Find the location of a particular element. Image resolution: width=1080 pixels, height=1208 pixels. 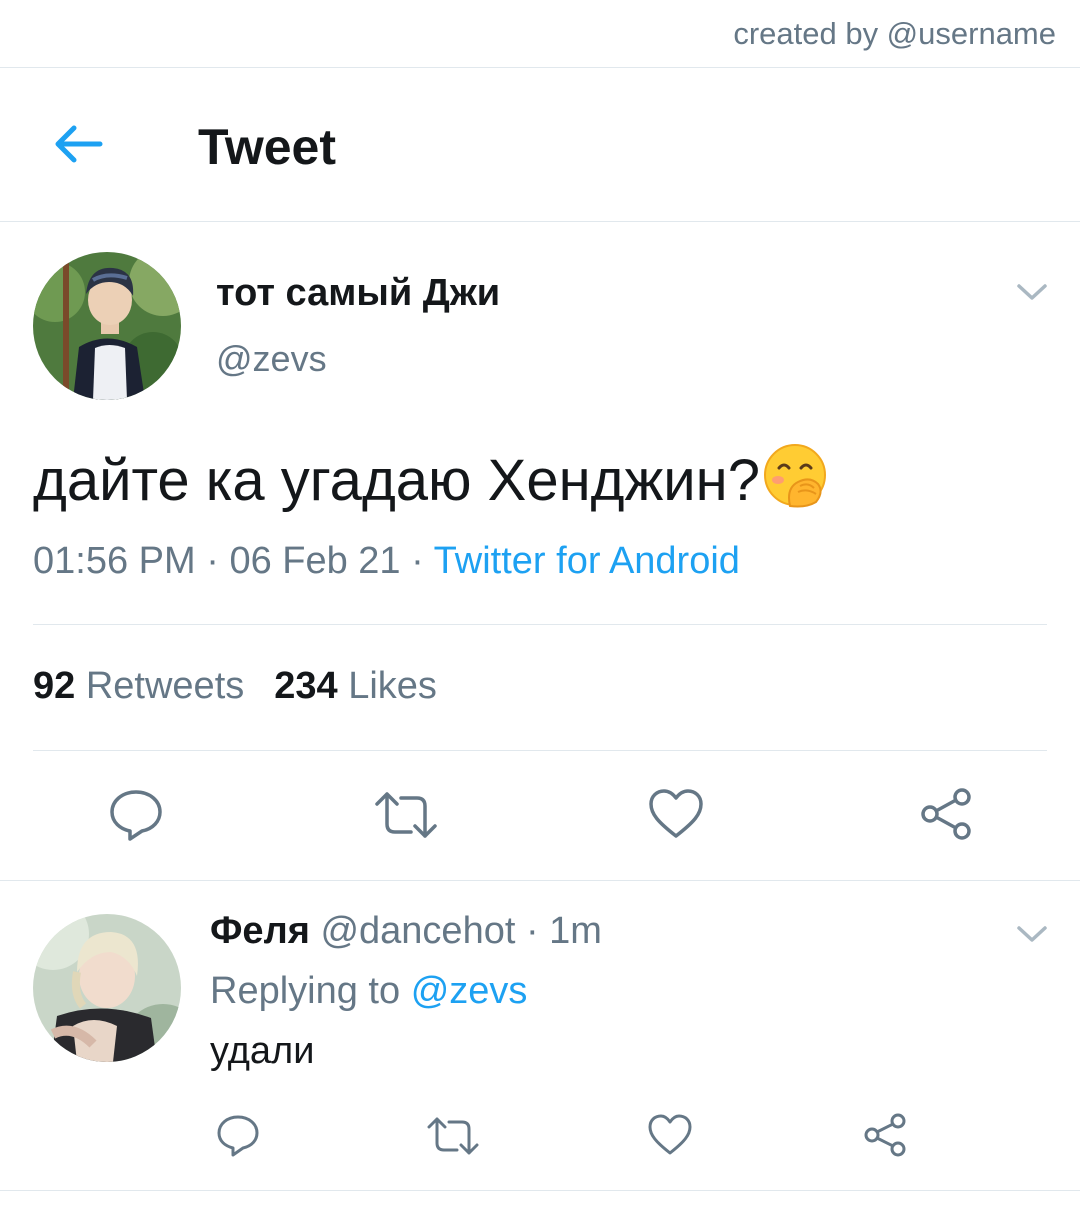

page-title: Tweet is located at coordinates (267, 147).